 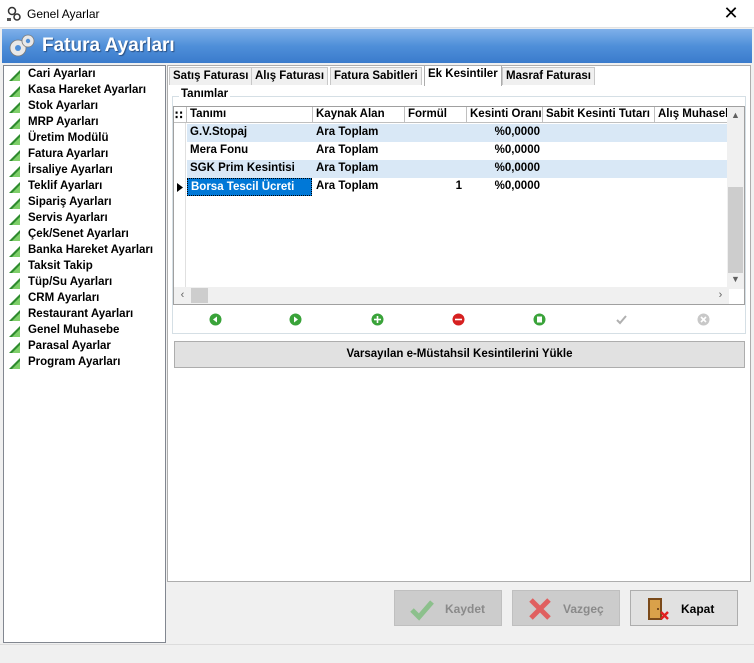 I want to click on section-header: Fatura Ayarları, so click(x=377, y=46).